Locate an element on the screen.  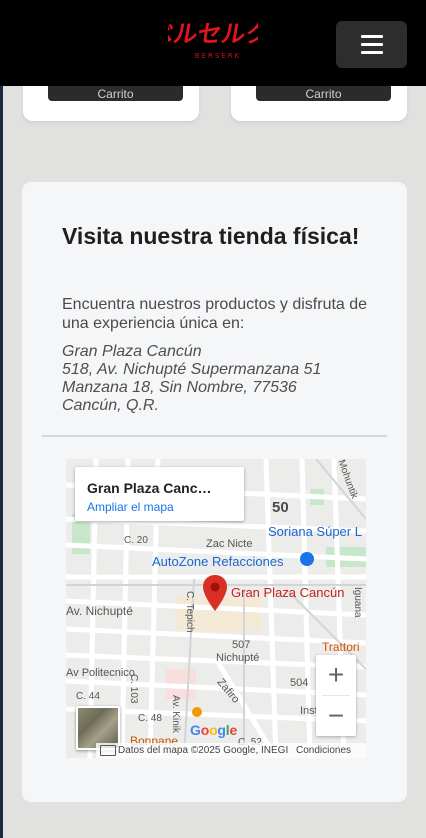
logo-text: ベルセルク is located at coordinates (213, 34).